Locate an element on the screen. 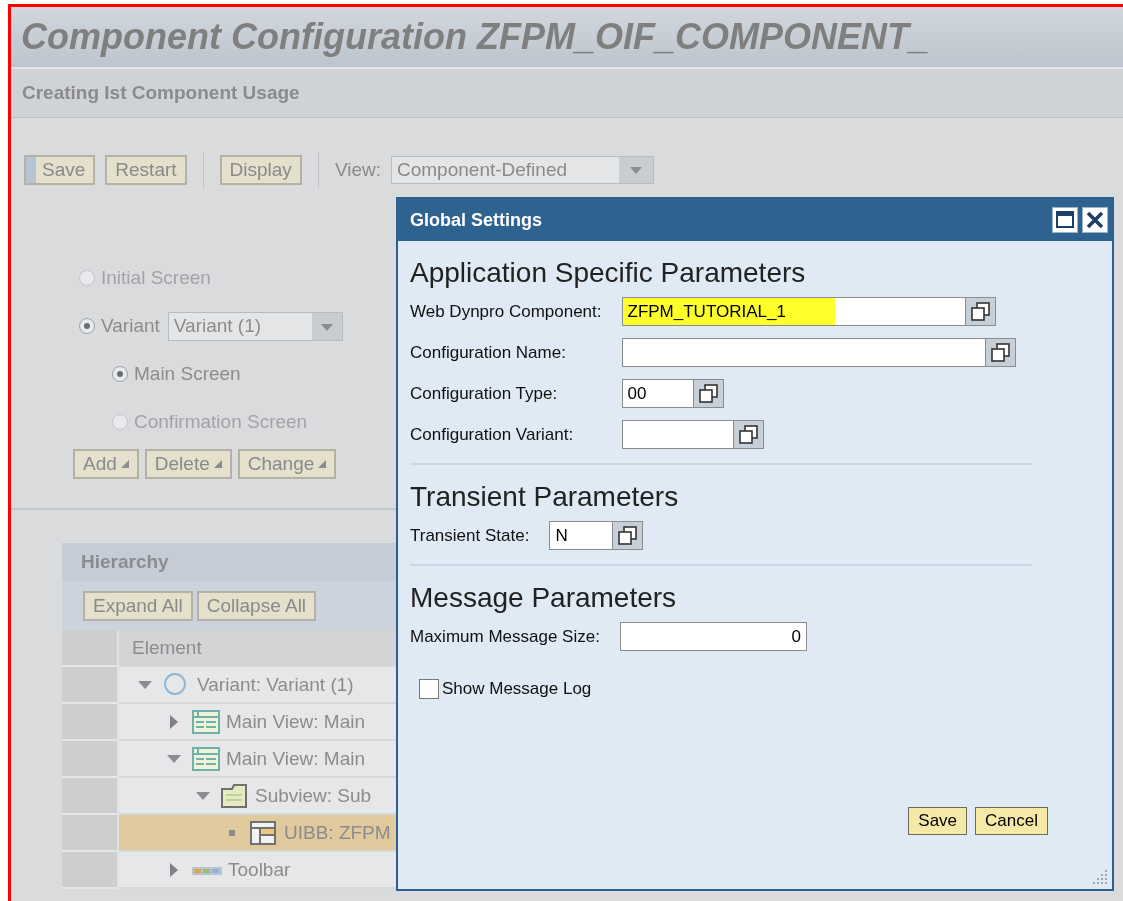 Image resolution: width=1123 pixels, height=901 pixels. checkbox is located at coordinates (429, 689).